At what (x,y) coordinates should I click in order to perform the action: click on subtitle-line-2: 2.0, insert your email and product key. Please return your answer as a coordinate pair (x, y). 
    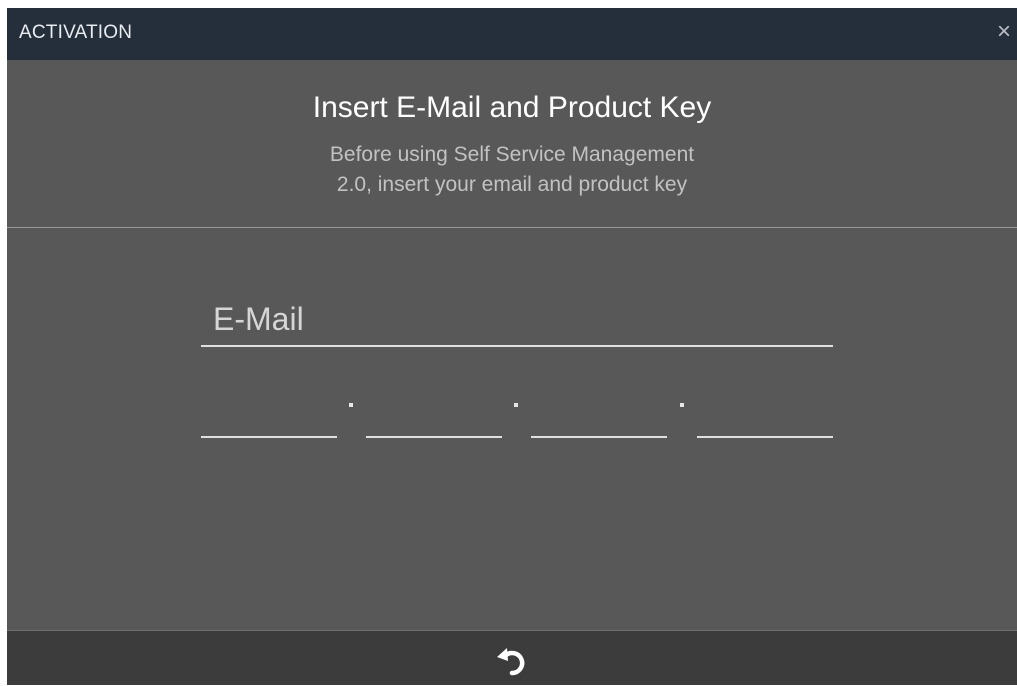
    Looking at the image, I should click on (512, 184).